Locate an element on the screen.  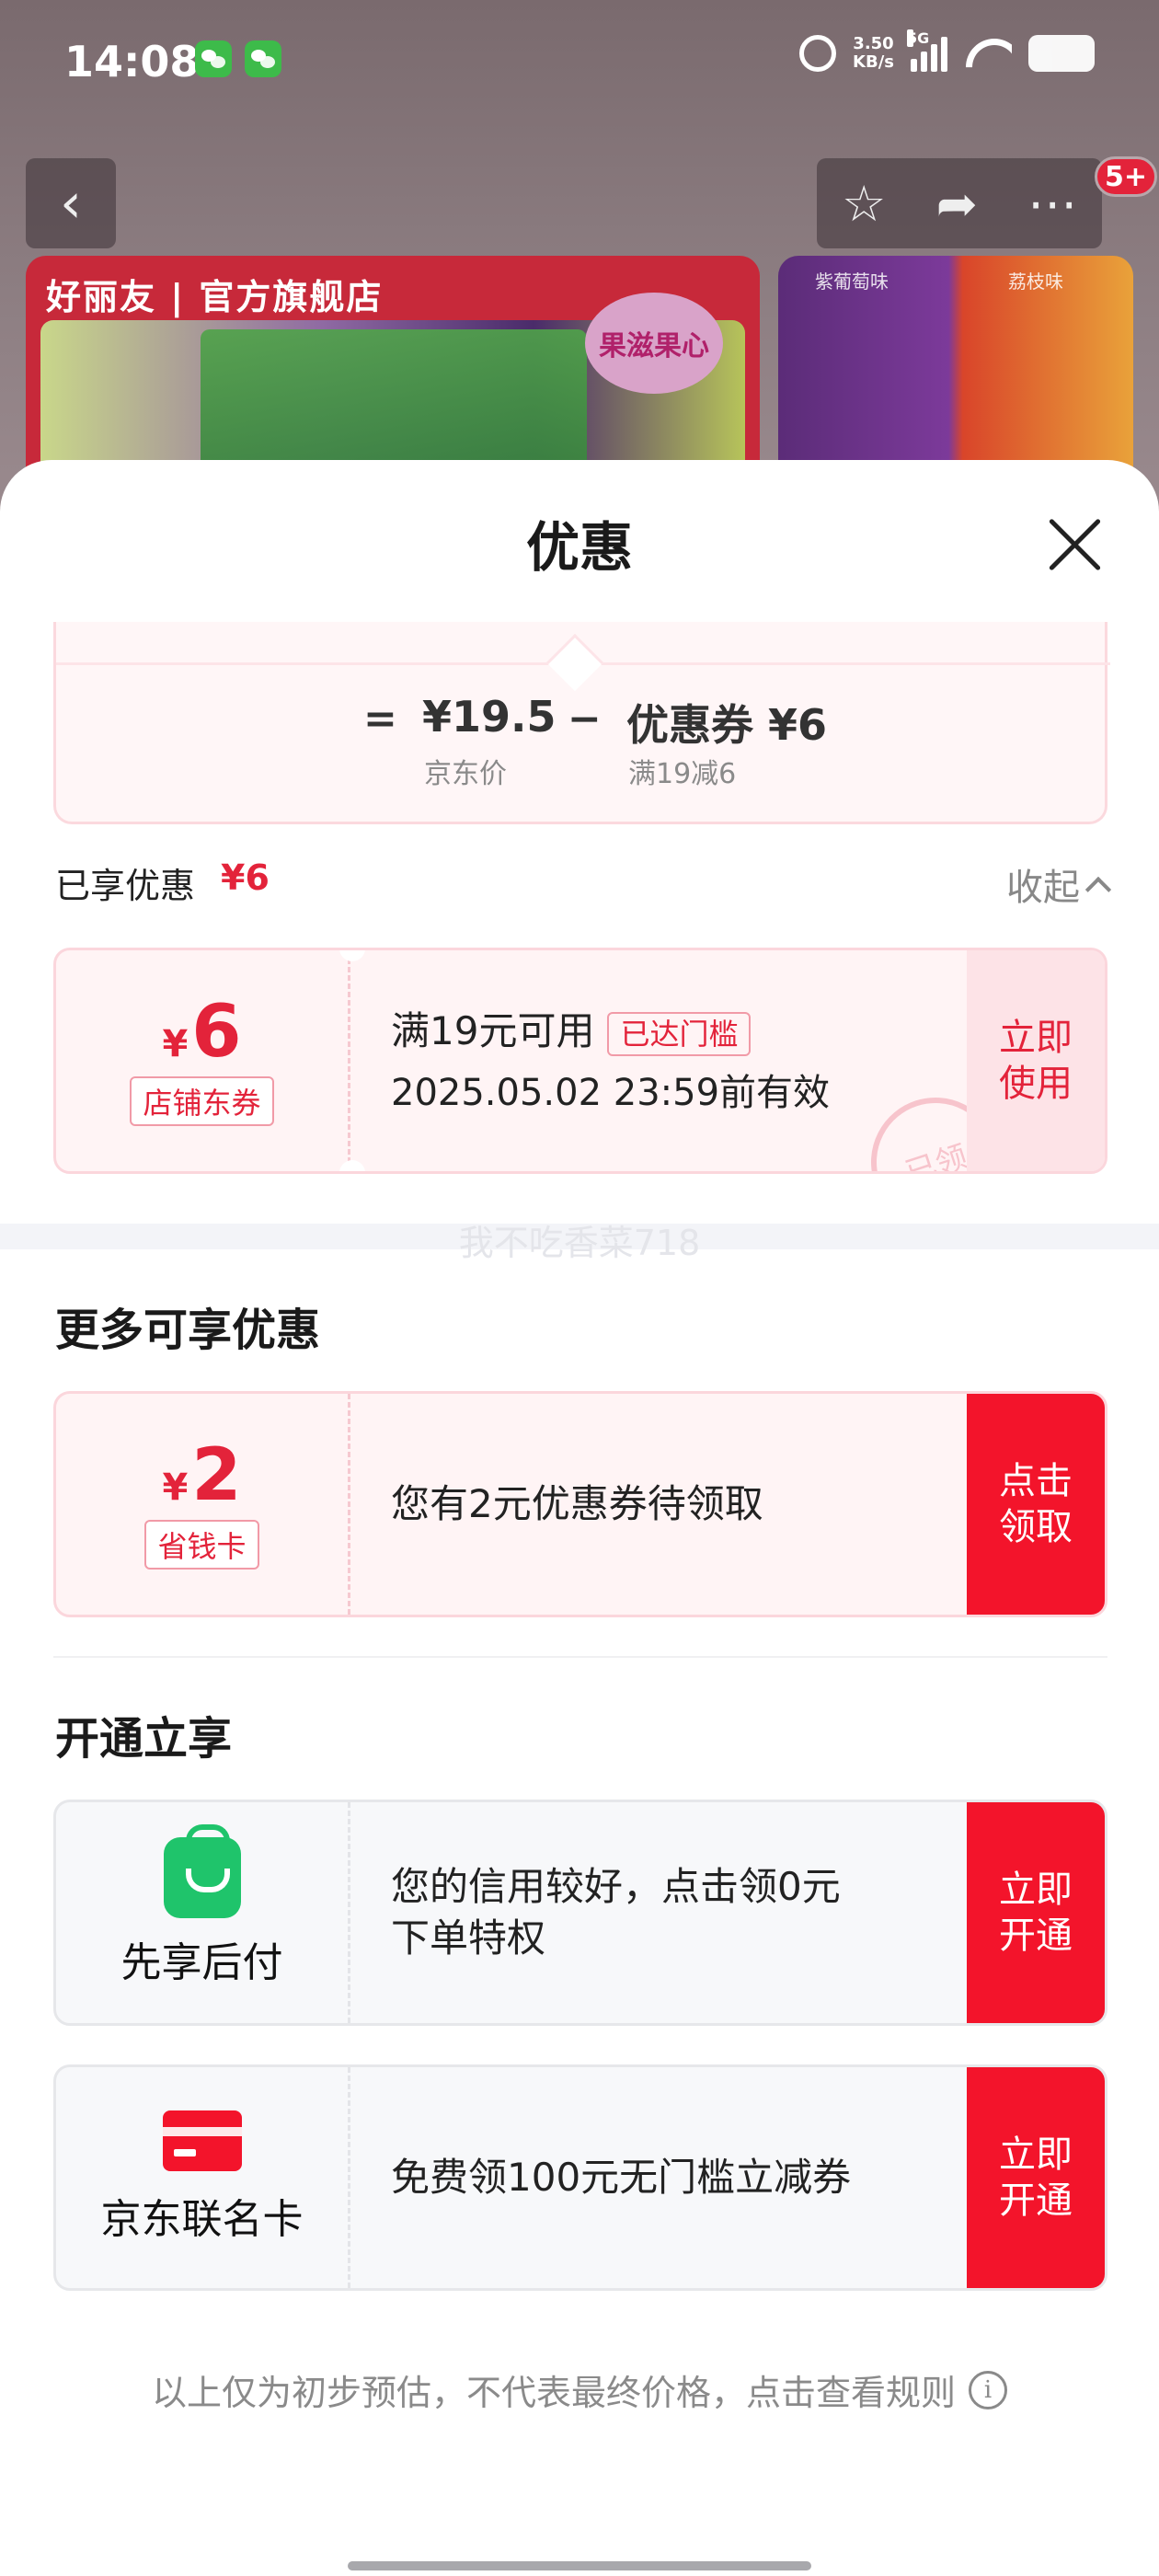
battery-icon is located at coordinates (1061, 53).